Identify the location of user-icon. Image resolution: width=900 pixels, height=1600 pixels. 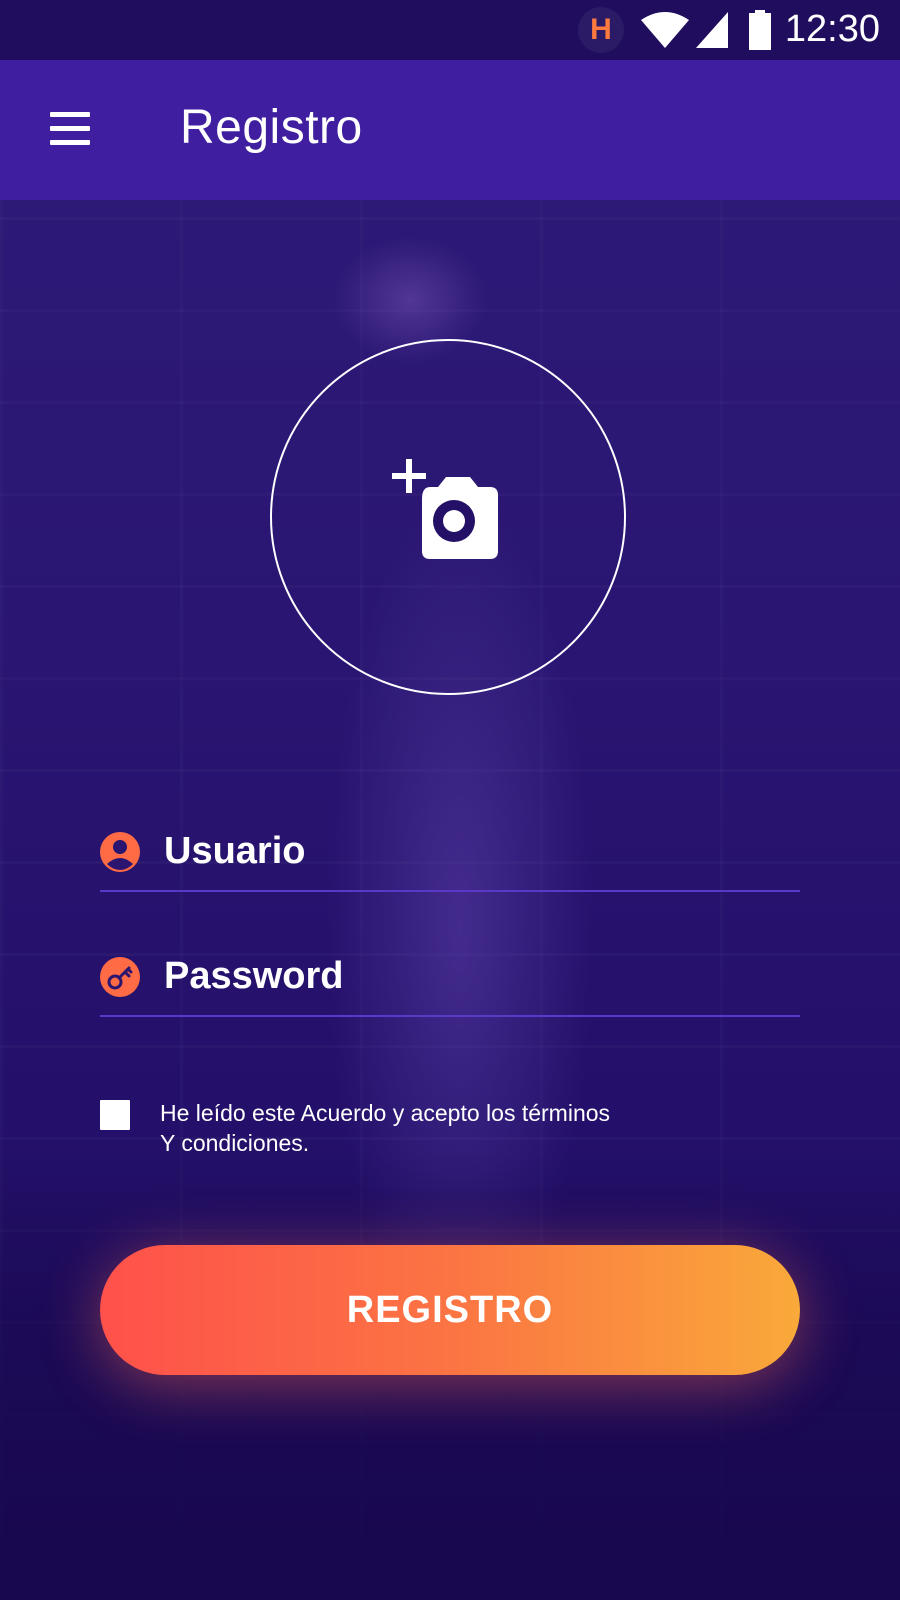
(120, 852).